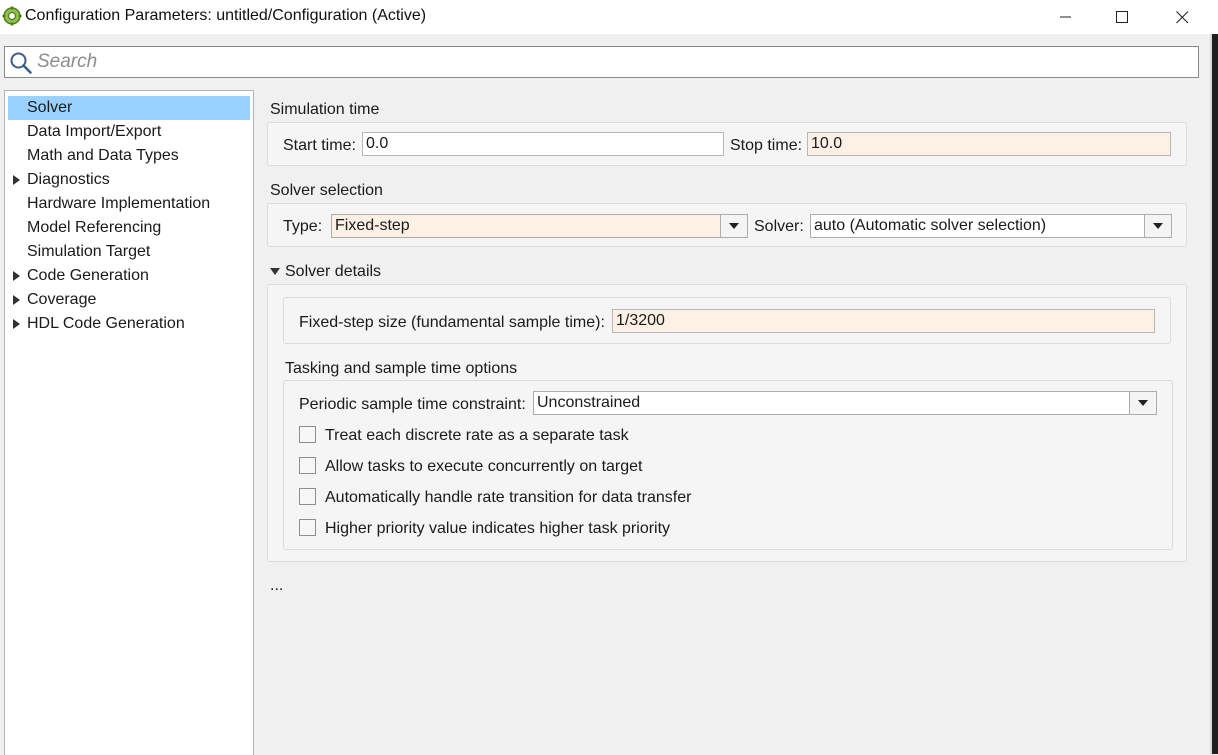 This screenshot has width=1218, height=755. What do you see at coordinates (307, 465) in the screenshot?
I see `concurrent-tasks-checkbox` at bounding box center [307, 465].